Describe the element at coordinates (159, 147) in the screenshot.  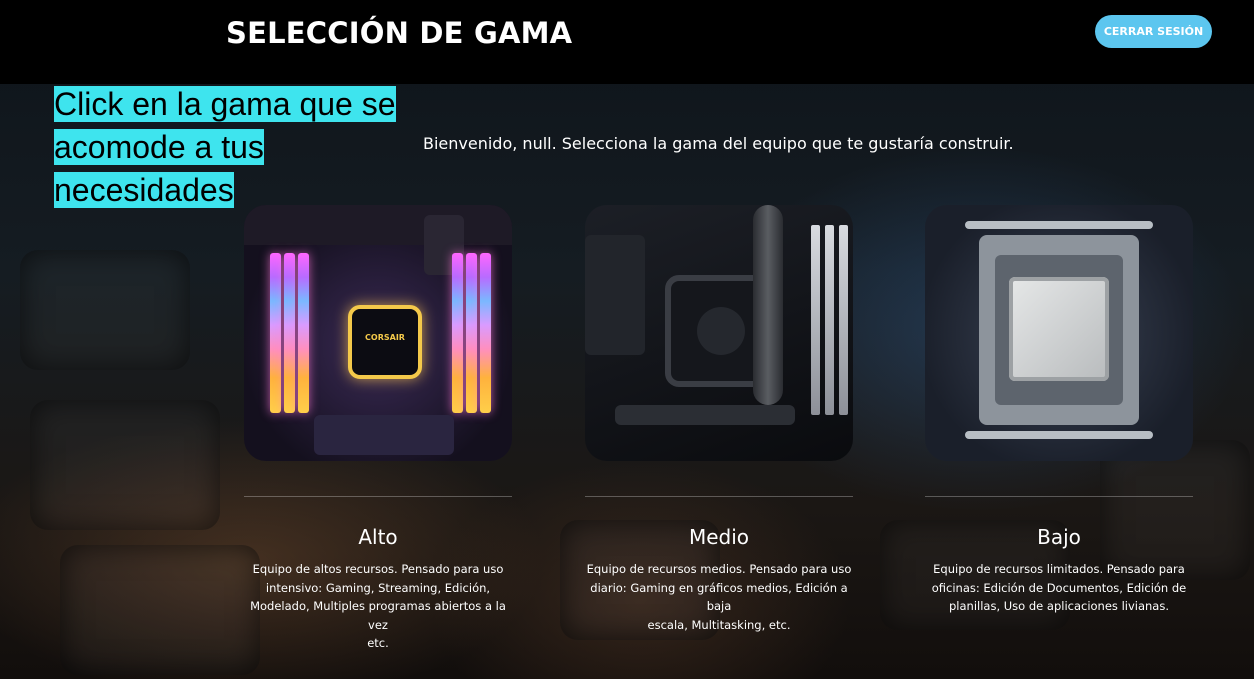
I see `hint-line: acomode a tus` at that location.